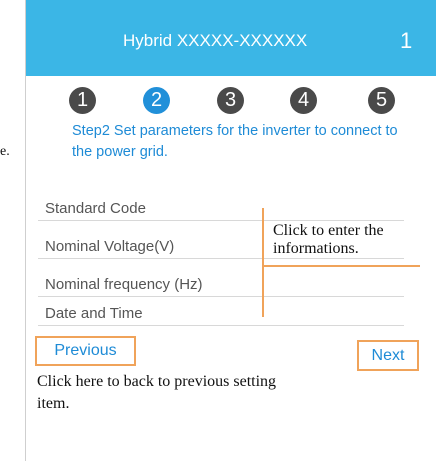 The height and width of the screenshot is (461, 436). I want to click on annotation-bracket-vertical, so click(263, 262).